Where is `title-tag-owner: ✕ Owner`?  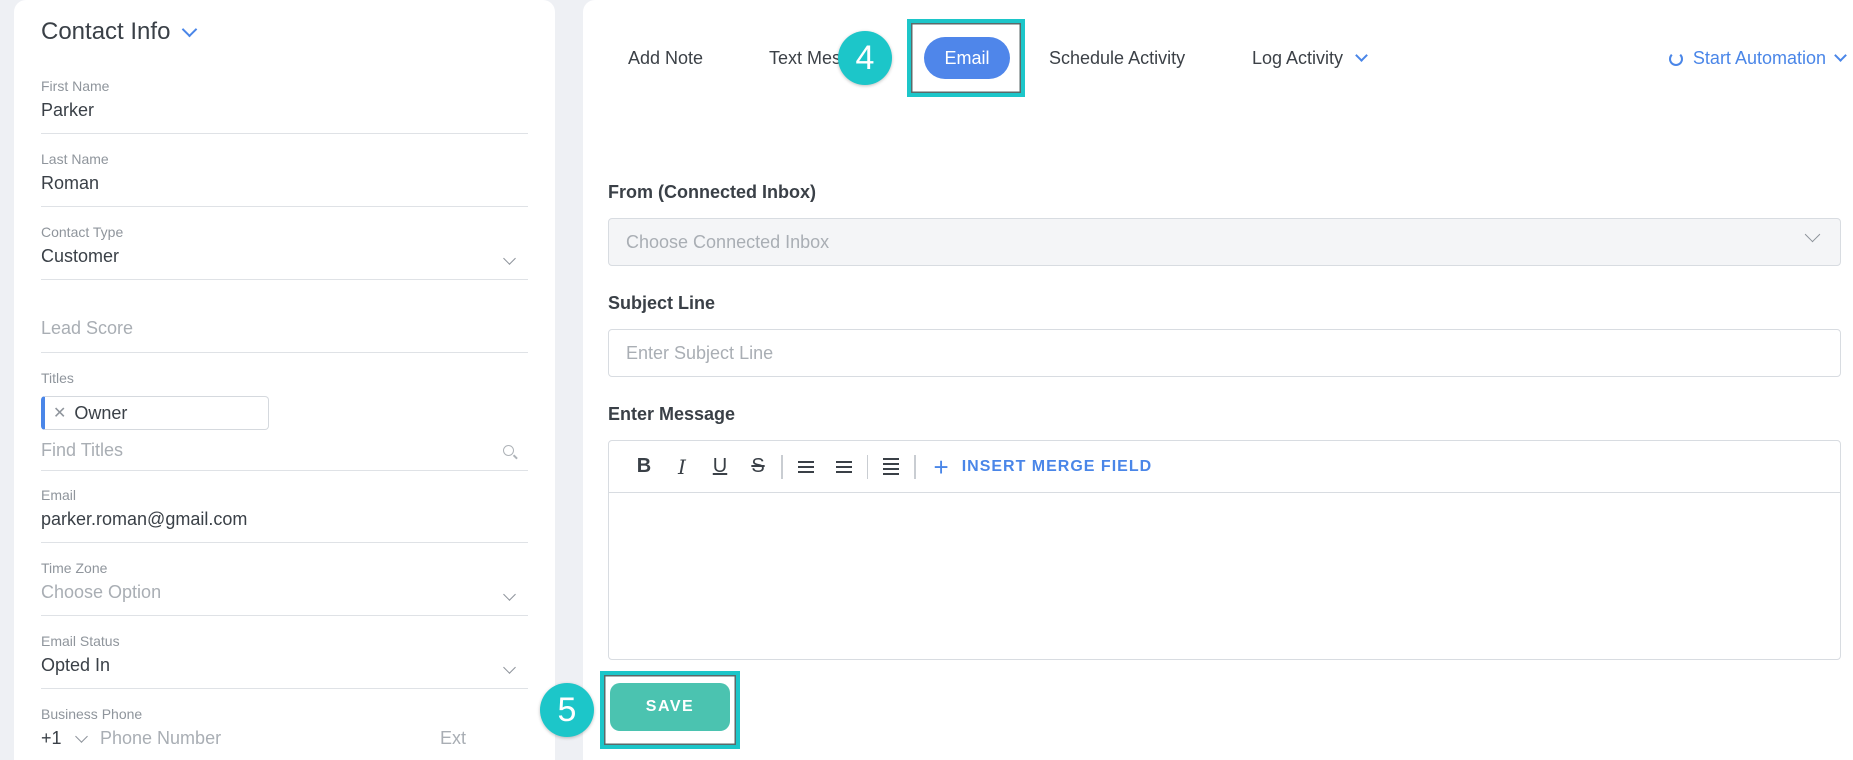
title-tag-owner: ✕ Owner is located at coordinates (155, 413).